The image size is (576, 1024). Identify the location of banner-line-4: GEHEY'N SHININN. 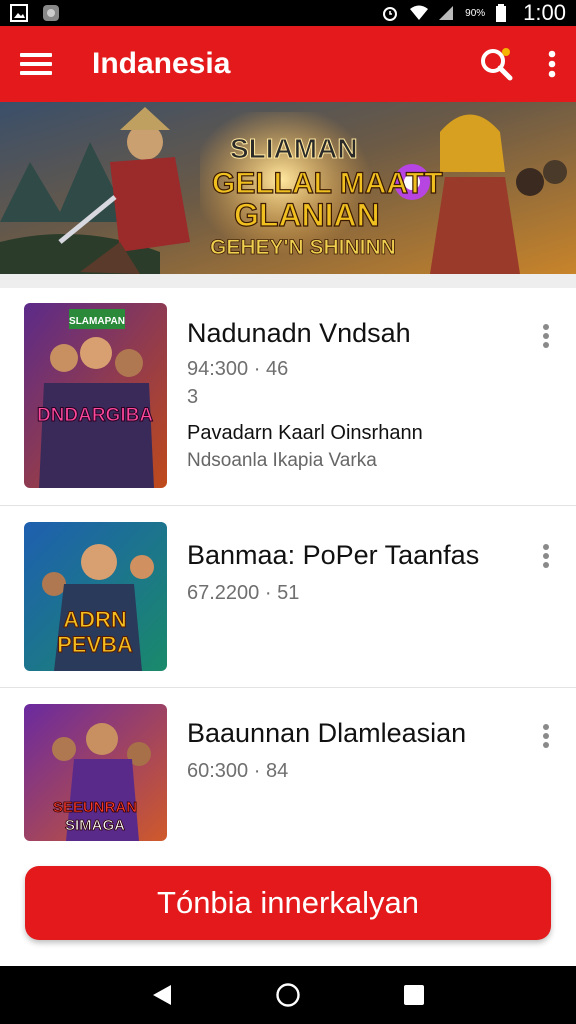
(303, 247).